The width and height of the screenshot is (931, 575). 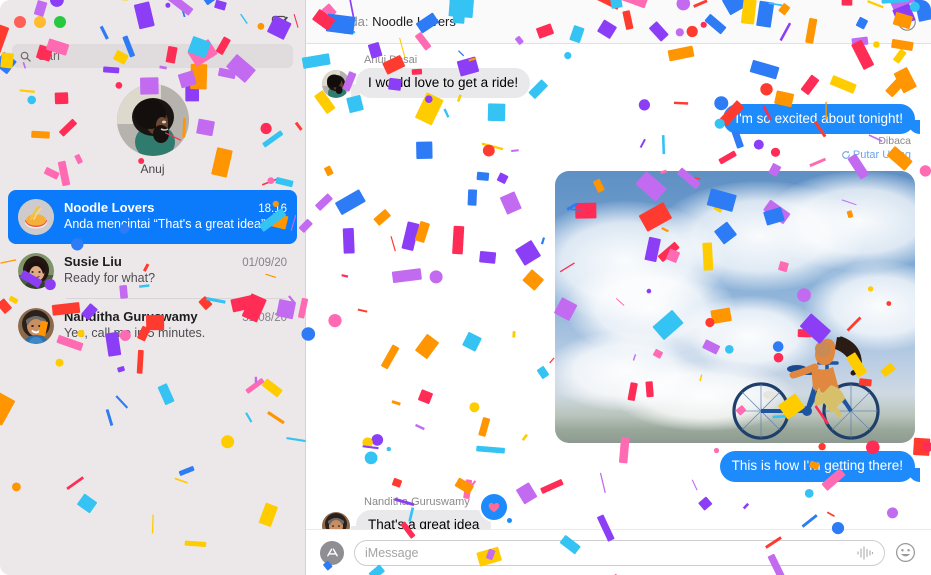 I want to click on conversation-preview: Yes, call me in 5 minutes., so click(x=135, y=333).